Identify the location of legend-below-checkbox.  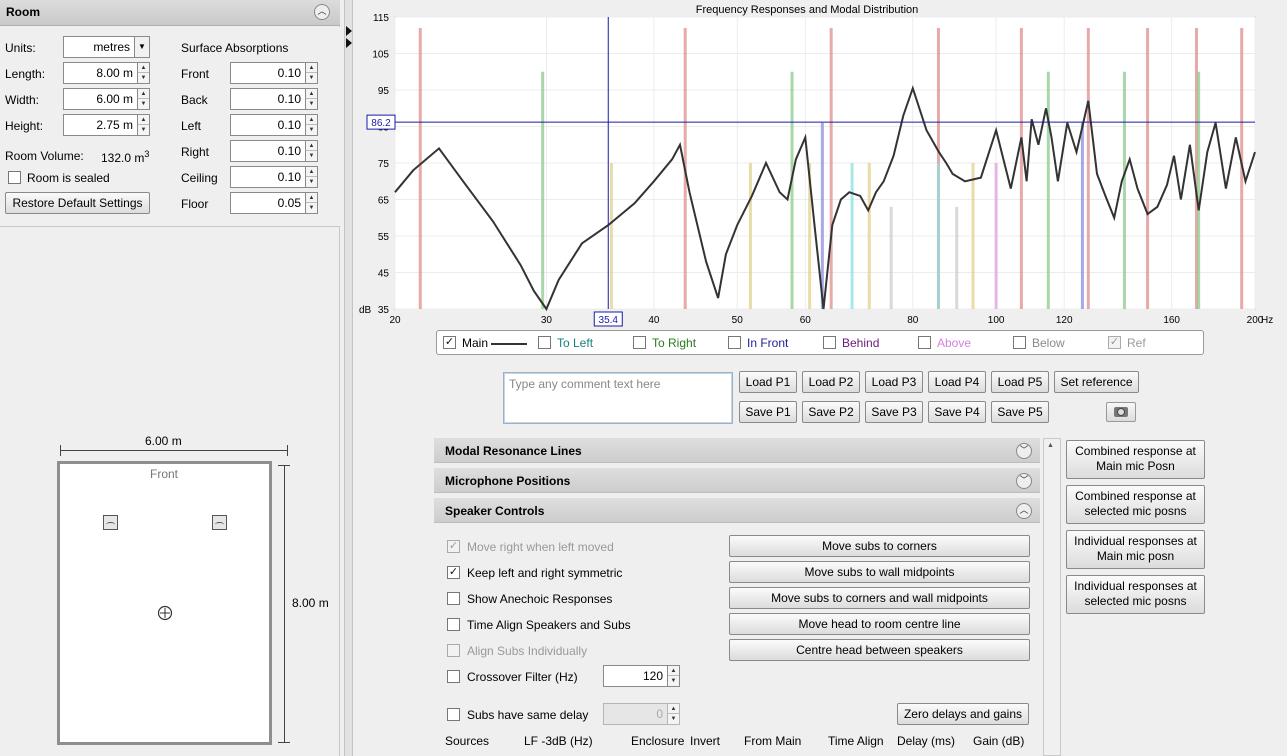
(1019, 342).